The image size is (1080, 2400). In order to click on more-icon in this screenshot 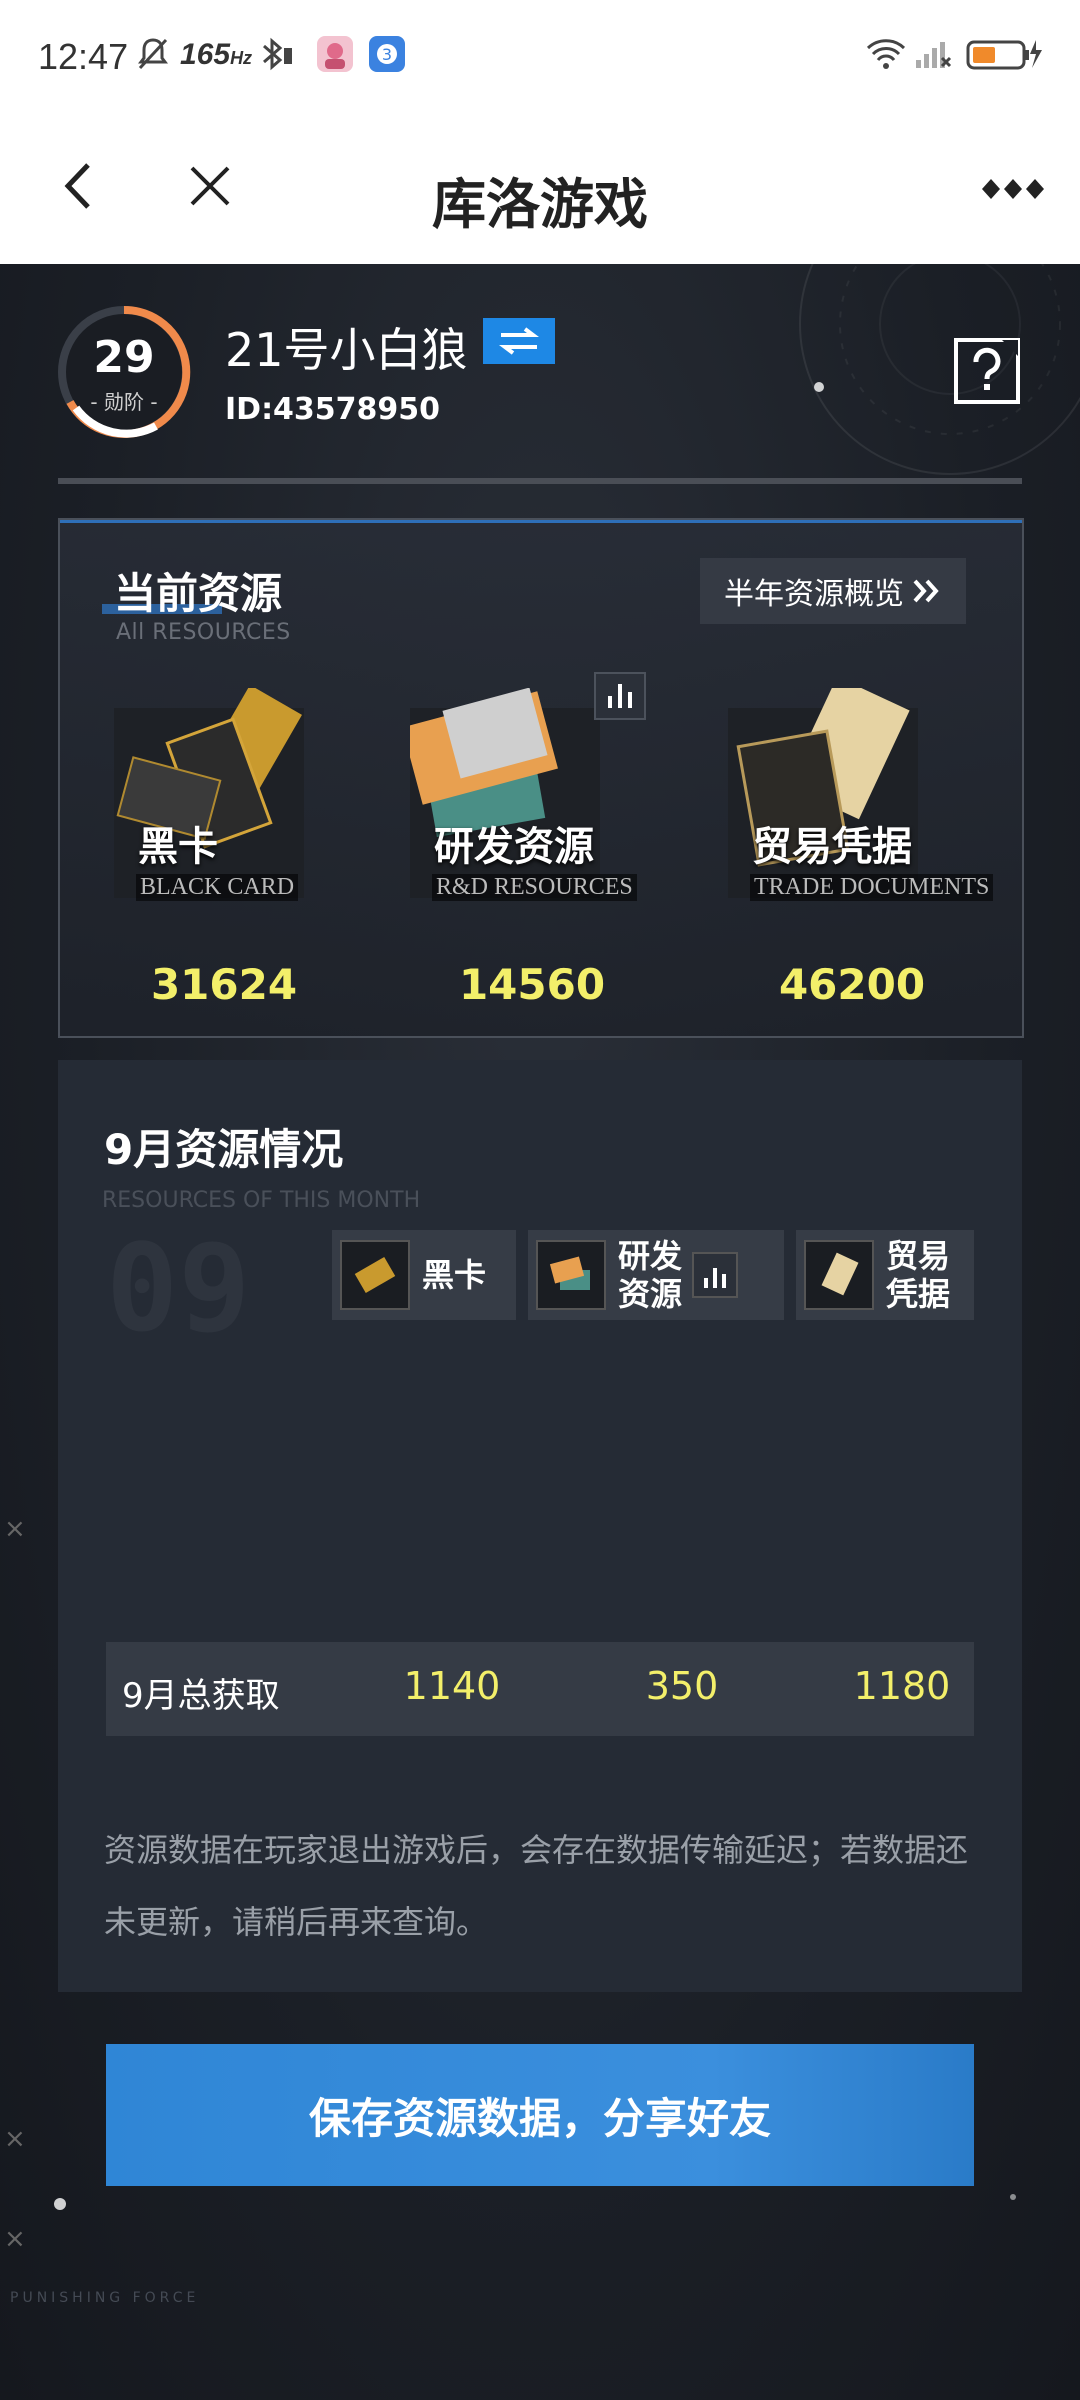, I will do `click(1013, 189)`.